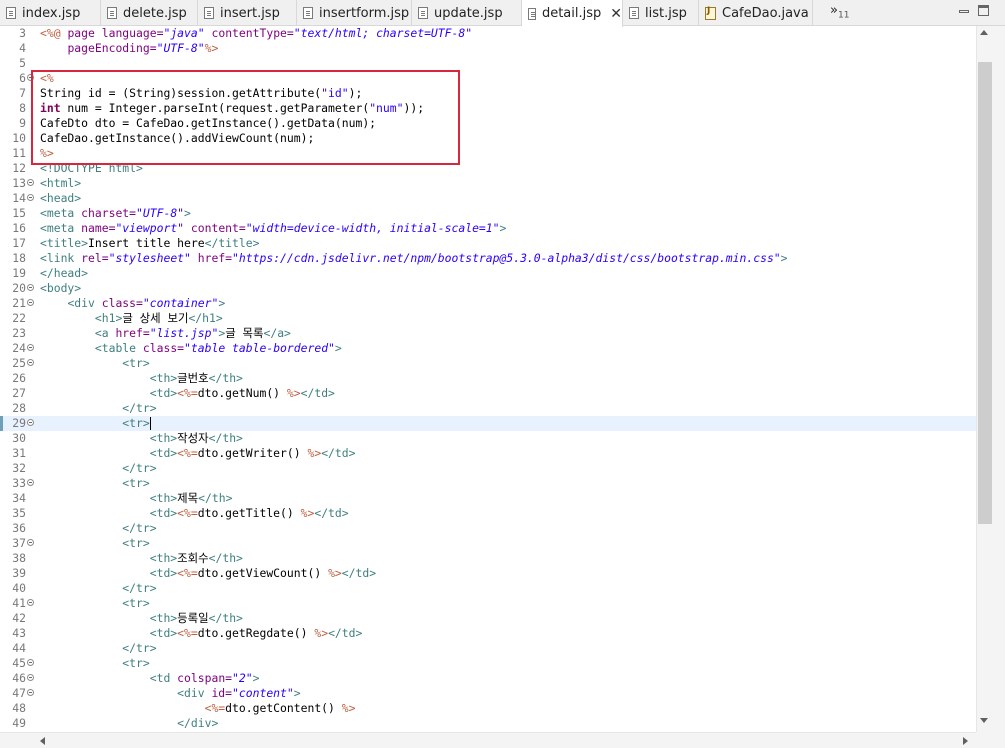  Describe the element at coordinates (488, 588) in the screenshot. I see `code-line: 40 </tr>` at that location.